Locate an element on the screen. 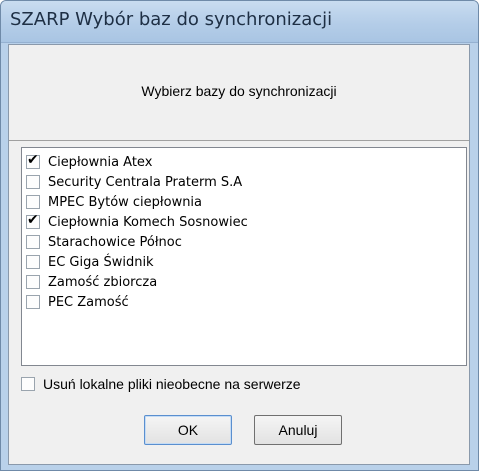 Image resolution: width=479 pixels, height=471 pixels. list-item: Zamość zbiorcza is located at coordinates (241, 282).